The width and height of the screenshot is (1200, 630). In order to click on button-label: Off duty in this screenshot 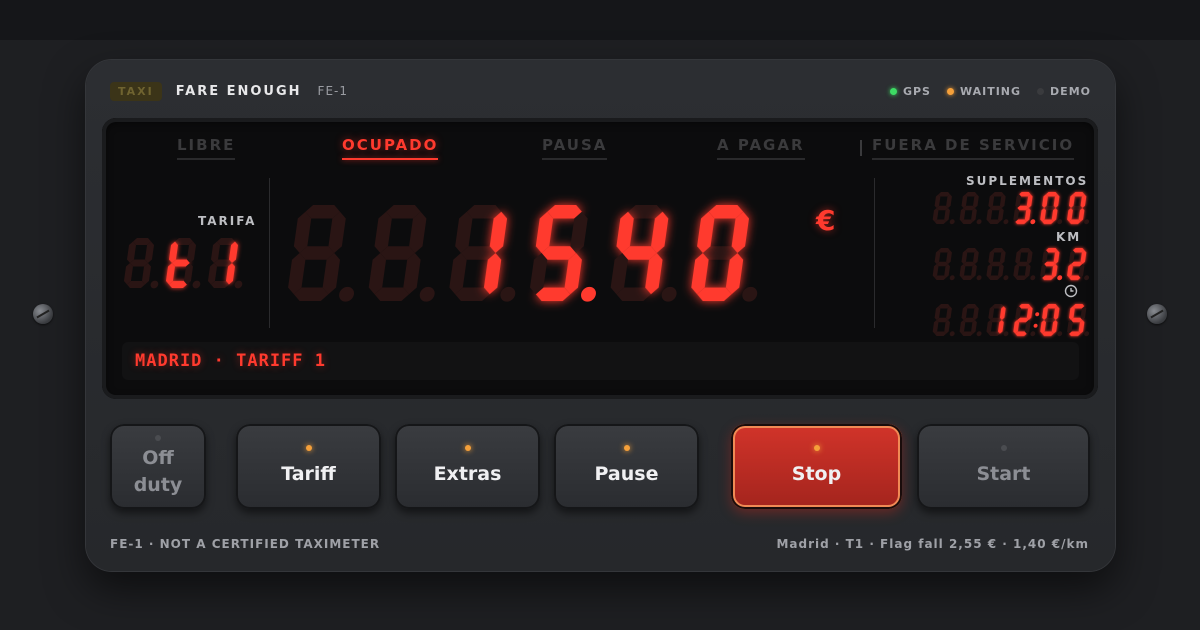, I will do `click(158, 471)`.